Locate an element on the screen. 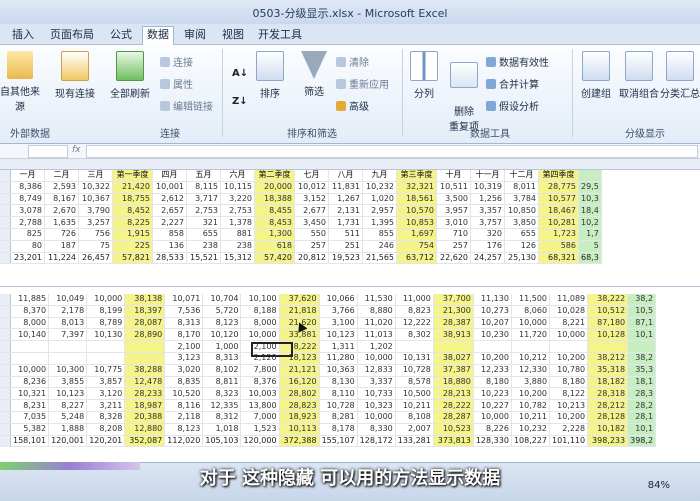 The width and height of the screenshot is (700, 501). sort-za-button: Z↓ is located at coordinates (240, 102).